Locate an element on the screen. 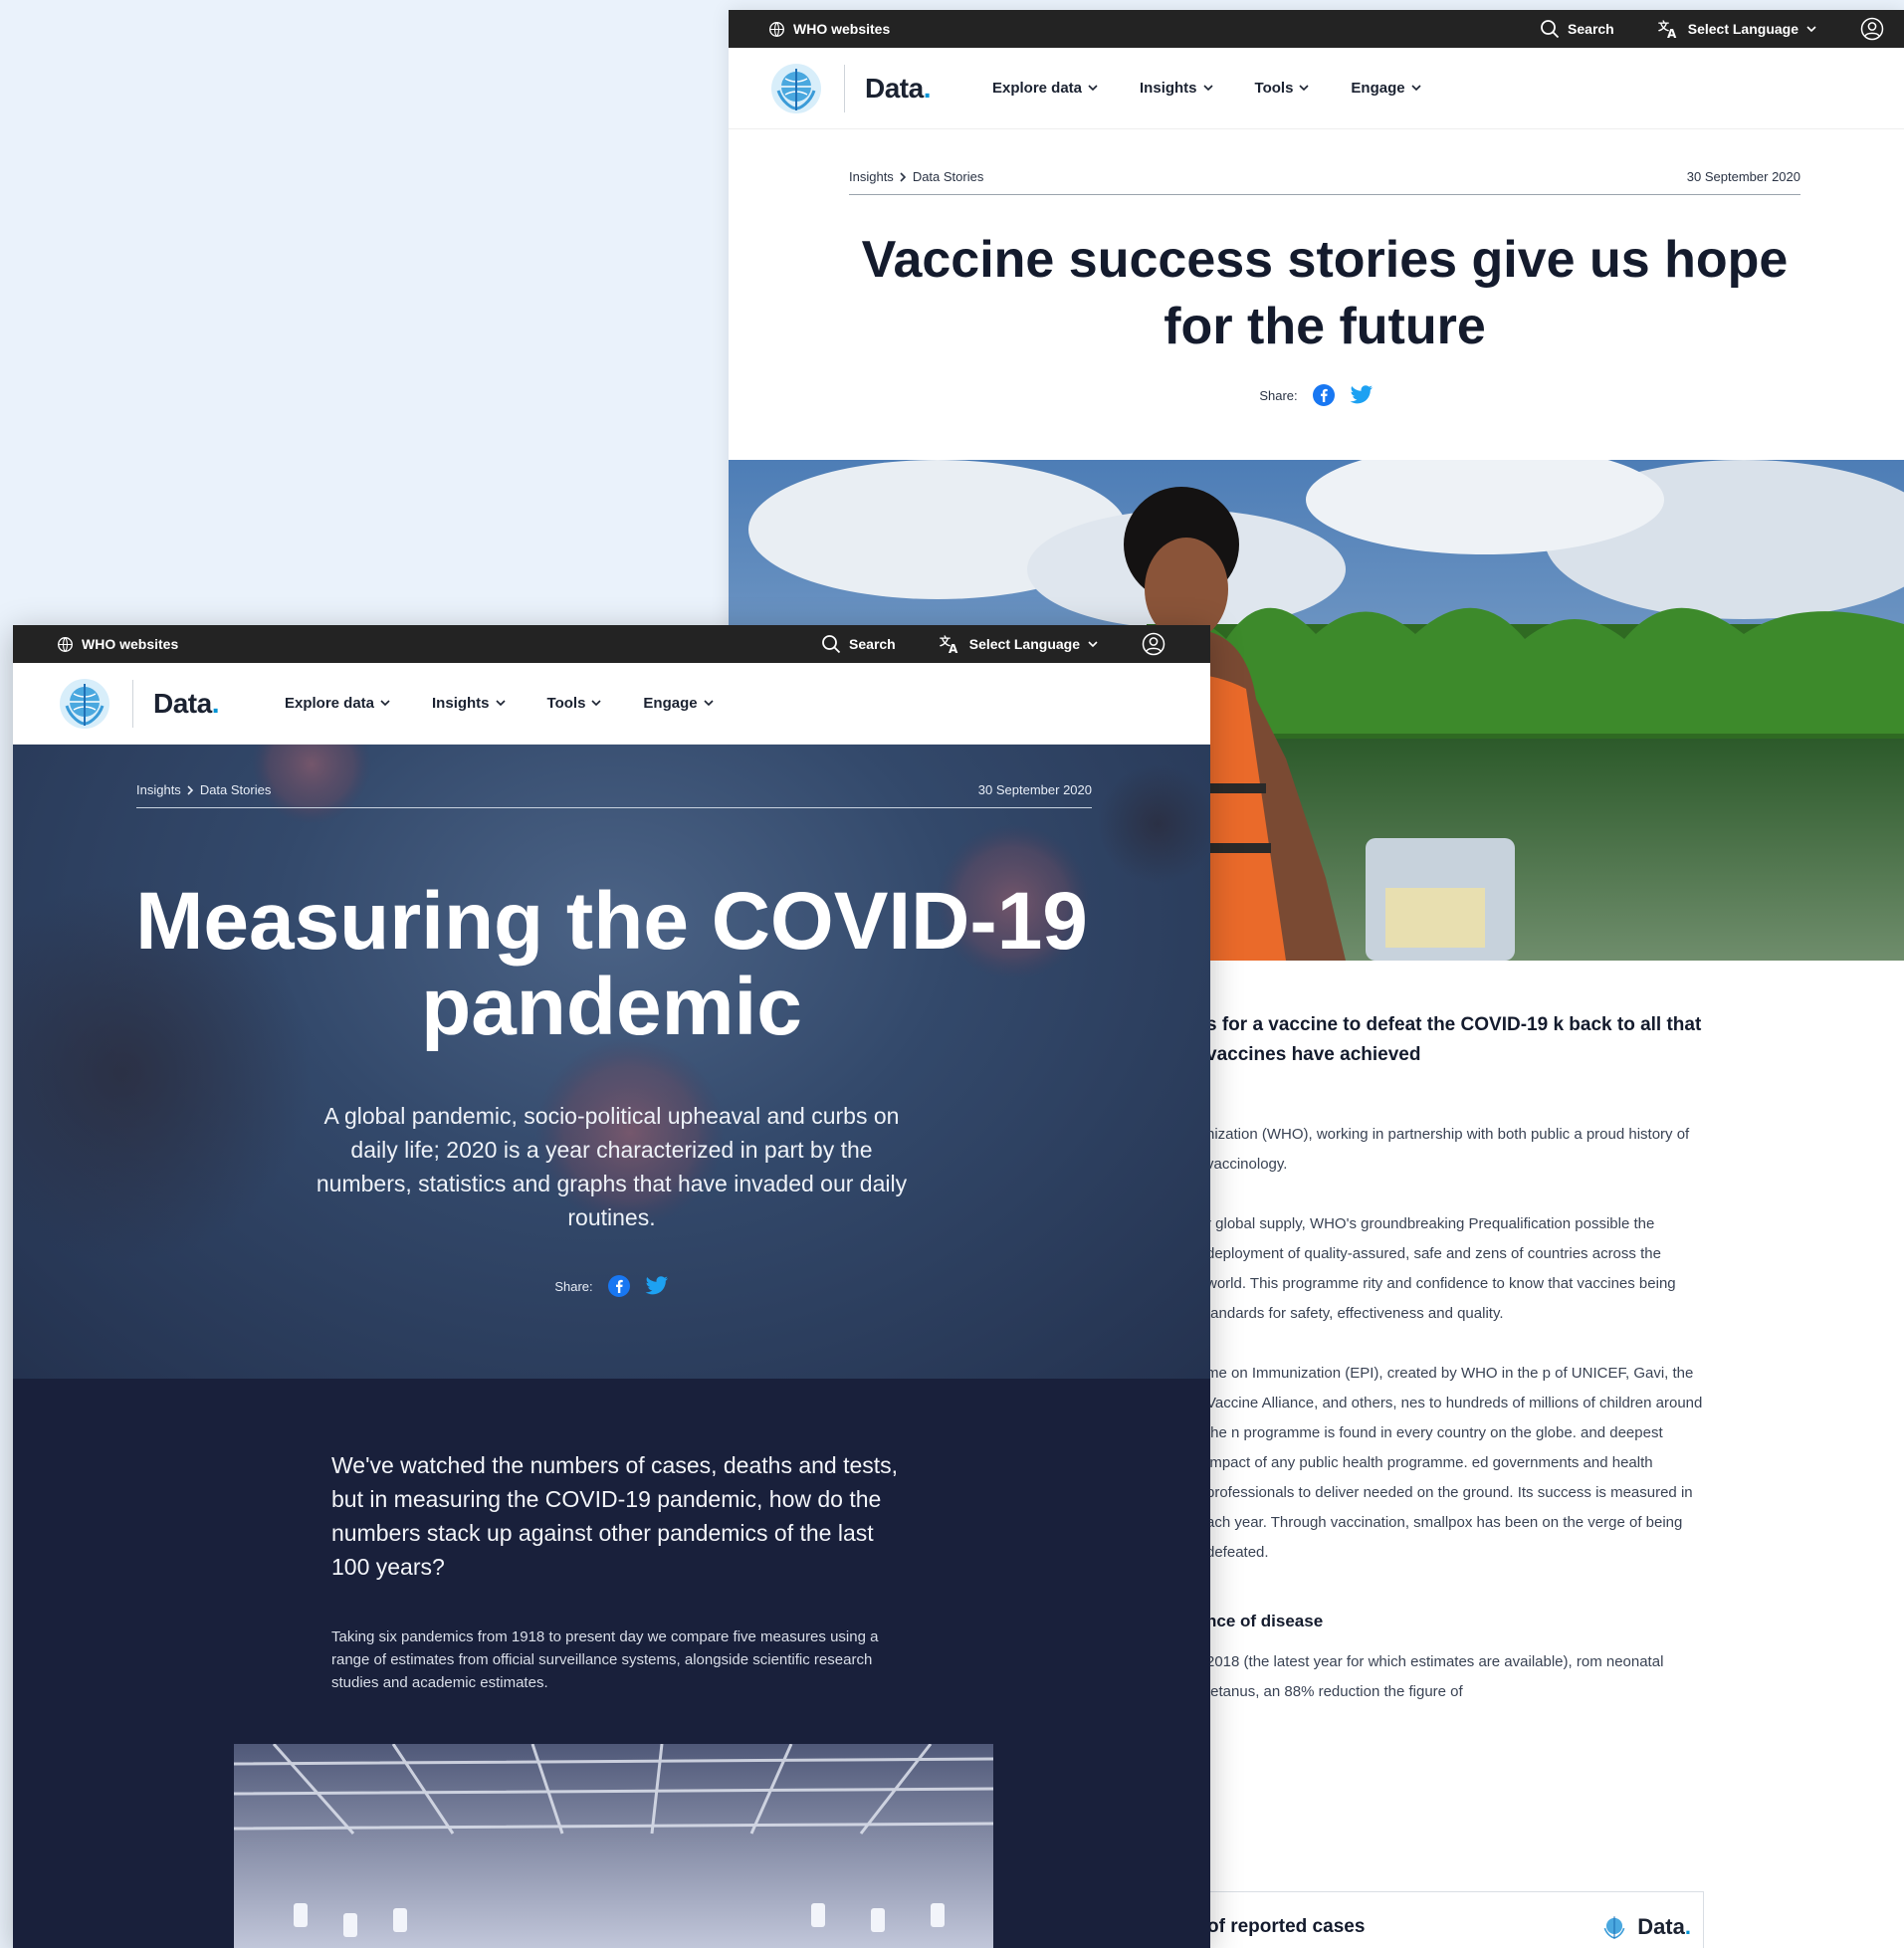 Image resolution: width=1904 pixels, height=1948 pixels. article-subheading: nce of disease is located at coordinates (1265, 1621).